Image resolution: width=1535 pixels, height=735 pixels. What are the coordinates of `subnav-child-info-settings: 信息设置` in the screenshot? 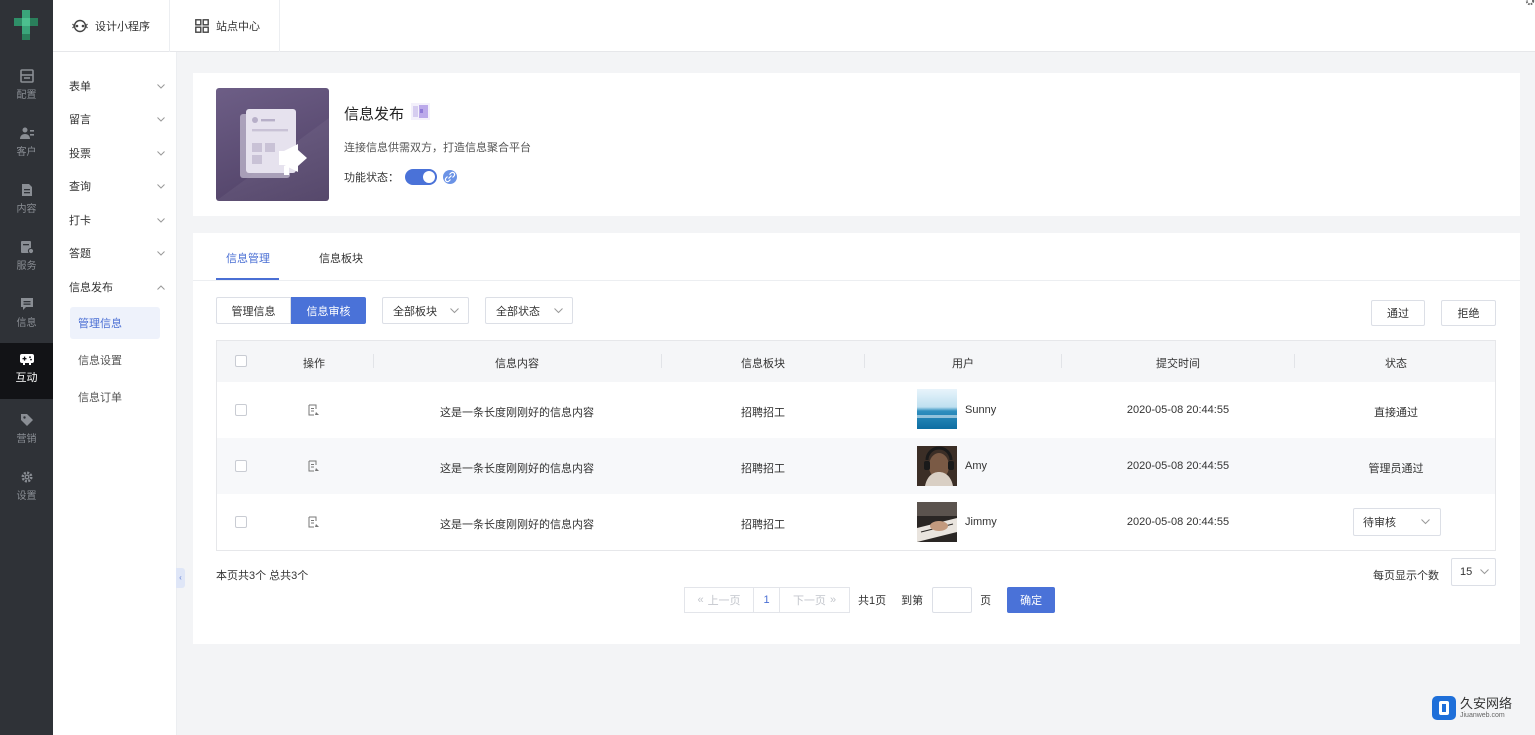 It's located at (115, 360).